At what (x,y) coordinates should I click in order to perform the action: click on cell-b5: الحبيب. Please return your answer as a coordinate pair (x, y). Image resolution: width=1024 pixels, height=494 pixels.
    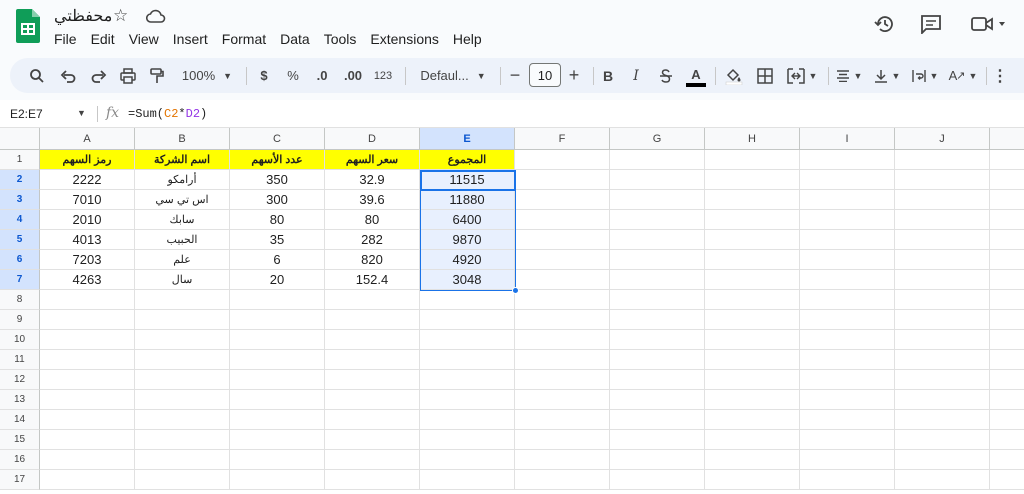
    Looking at the image, I should click on (182, 240).